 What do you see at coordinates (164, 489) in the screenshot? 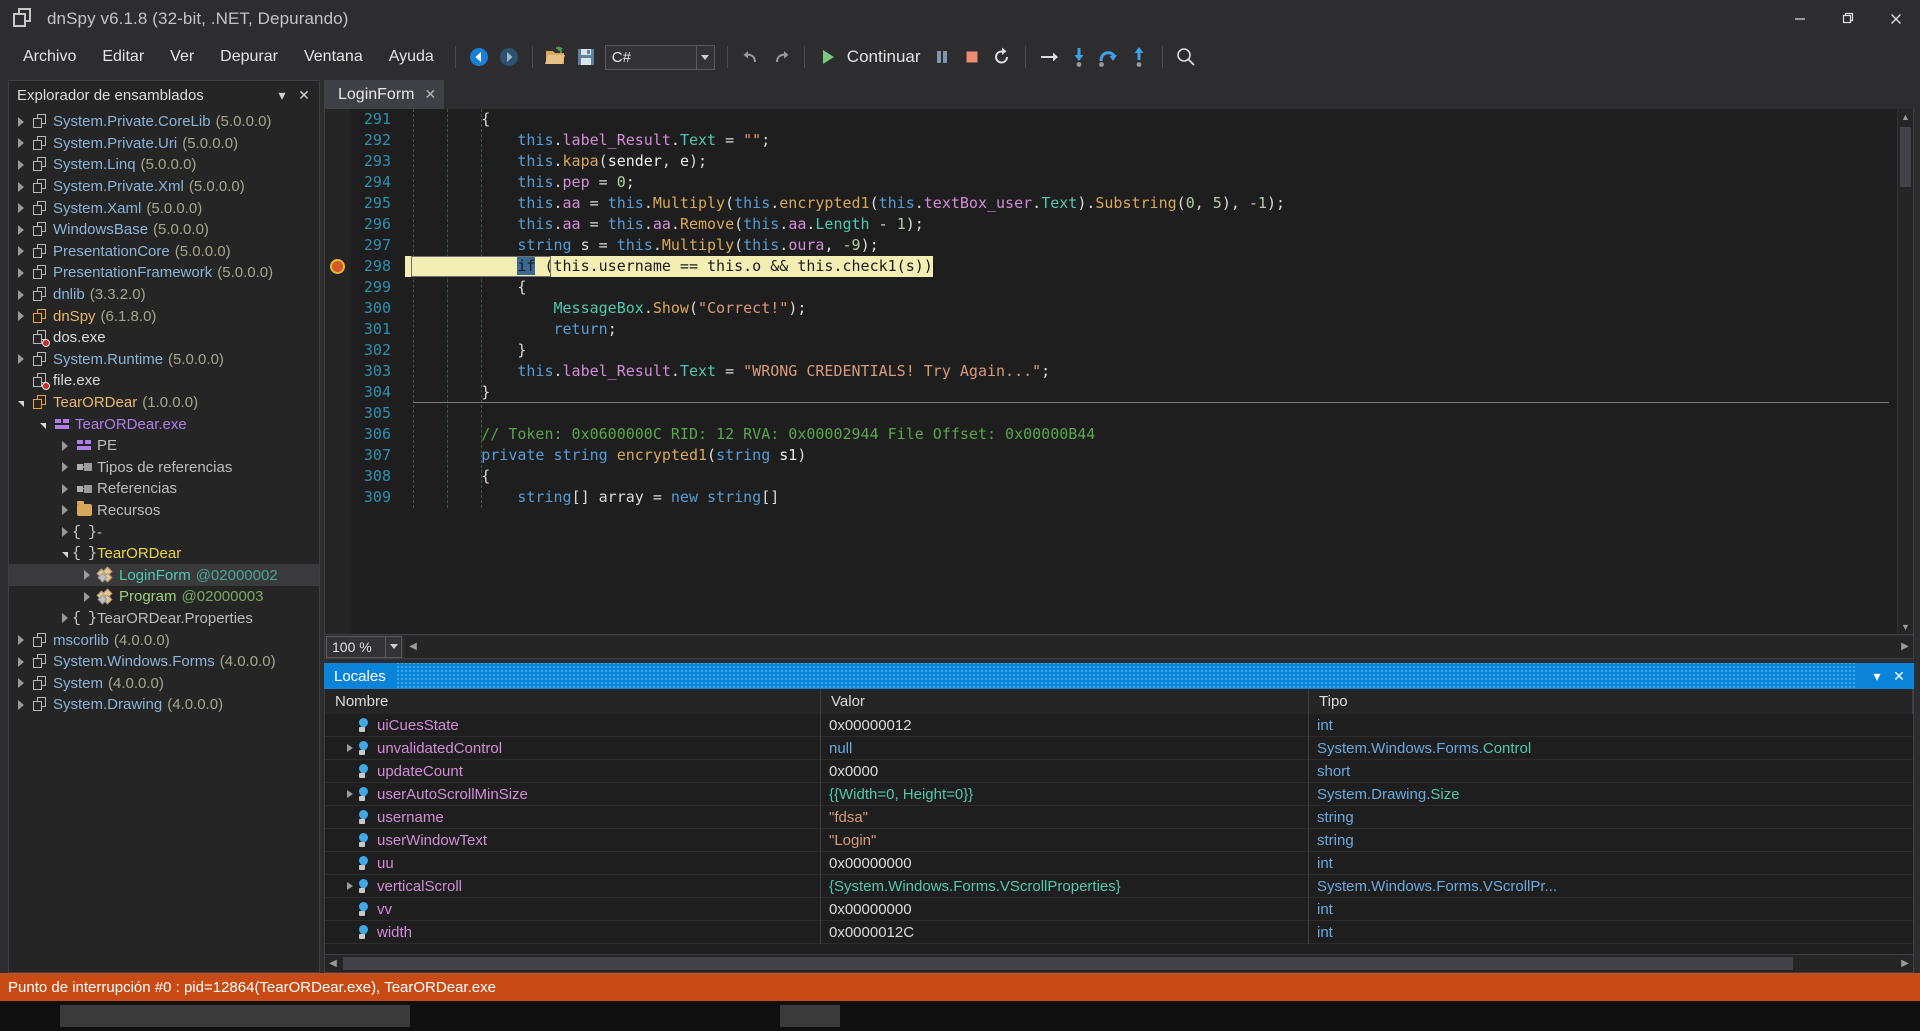
I see `tree-item-referencias: Referencias` at bounding box center [164, 489].